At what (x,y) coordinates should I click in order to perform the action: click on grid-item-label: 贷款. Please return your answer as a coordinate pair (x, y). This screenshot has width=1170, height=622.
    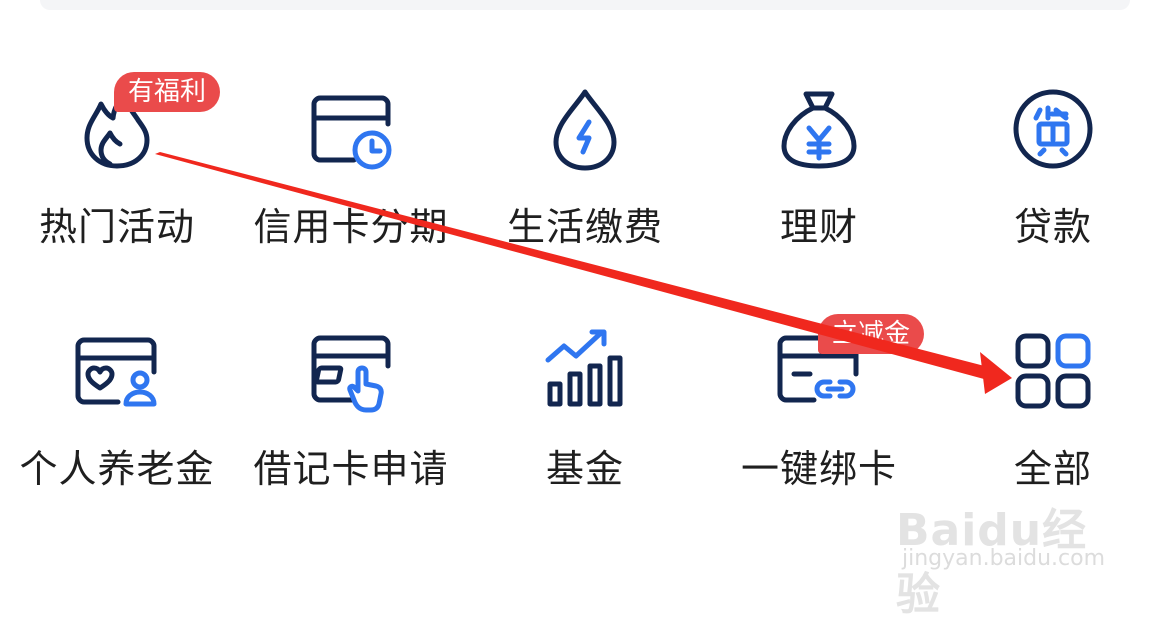
    Looking at the image, I should click on (1052, 227).